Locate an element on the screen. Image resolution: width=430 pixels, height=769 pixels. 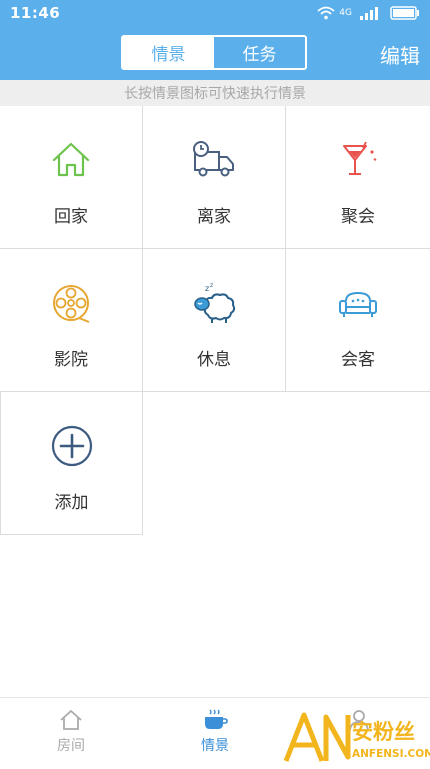
watermark-domain: ANFENSI.COM is located at coordinates (391, 754).